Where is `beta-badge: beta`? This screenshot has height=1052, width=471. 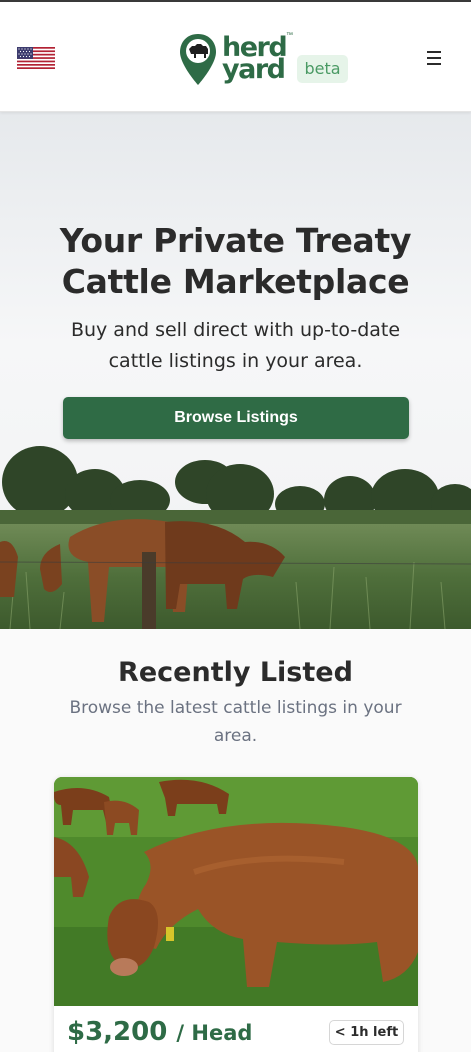 beta-badge: beta is located at coordinates (322, 69).